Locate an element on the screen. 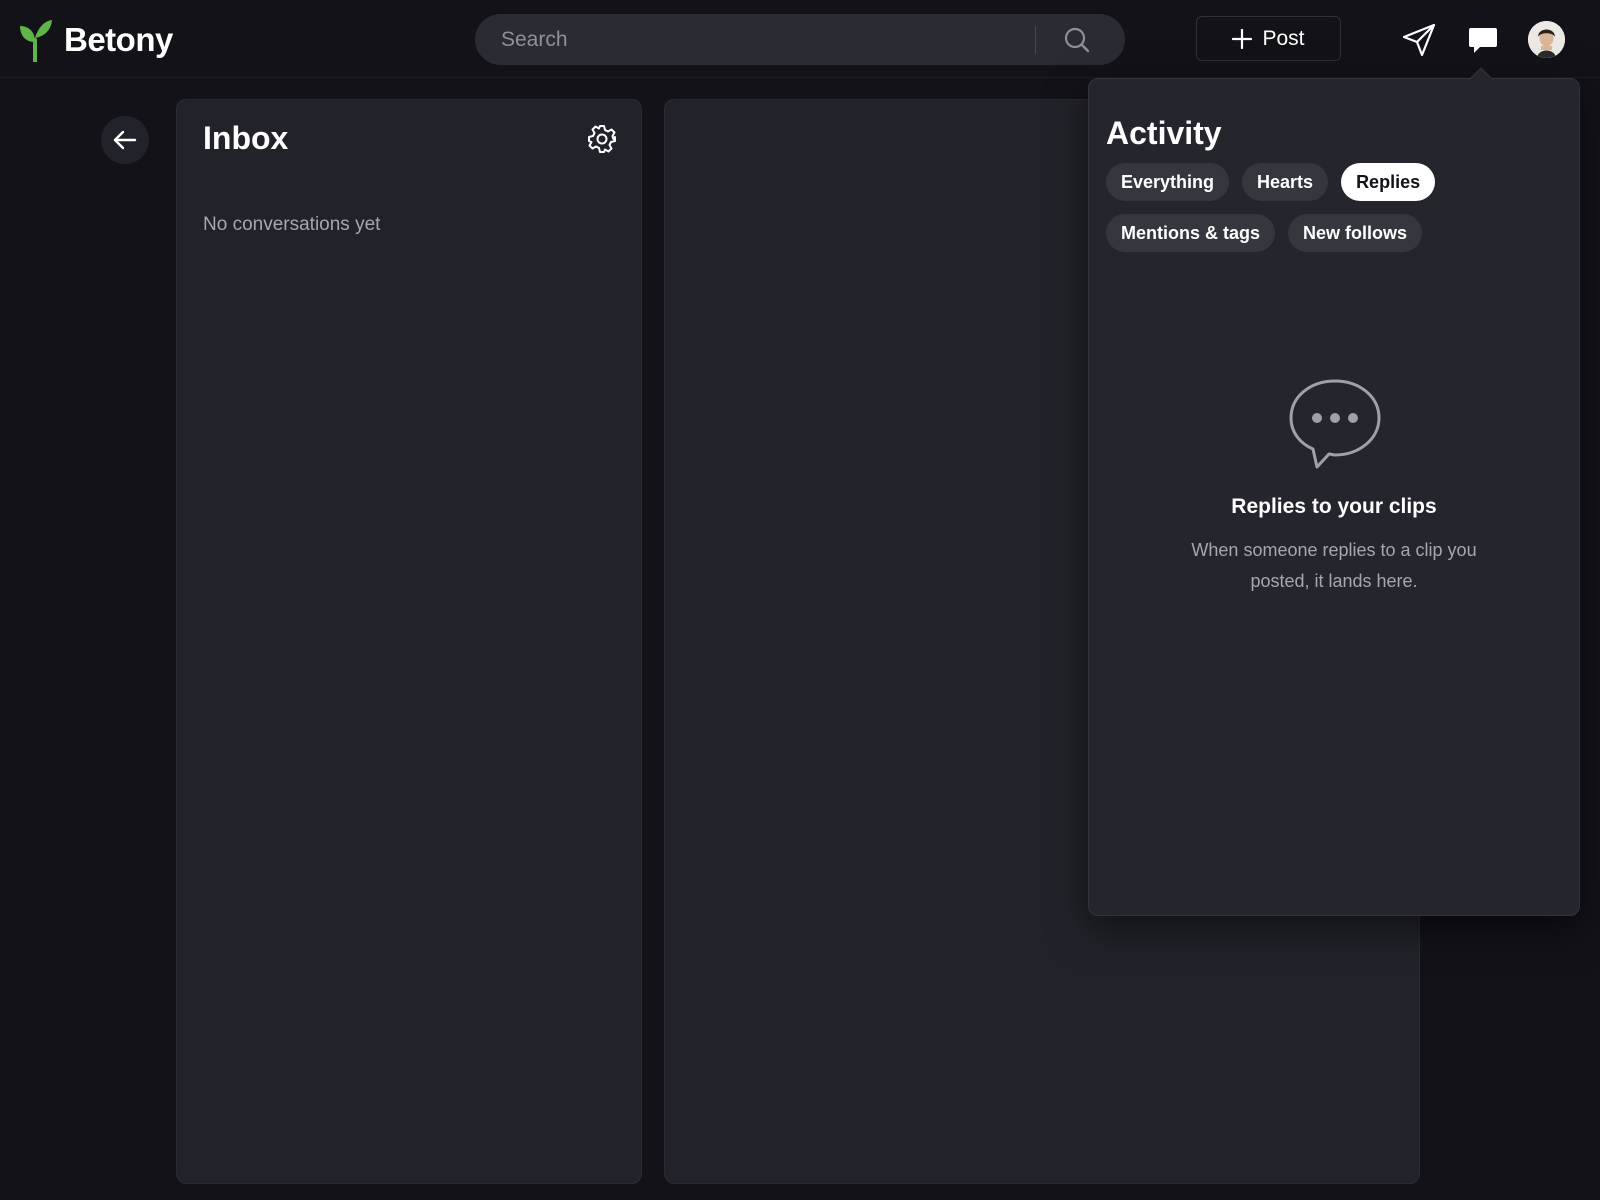 The height and width of the screenshot is (1200, 1600). inbox-settings-button is located at coordinates (602, 139).